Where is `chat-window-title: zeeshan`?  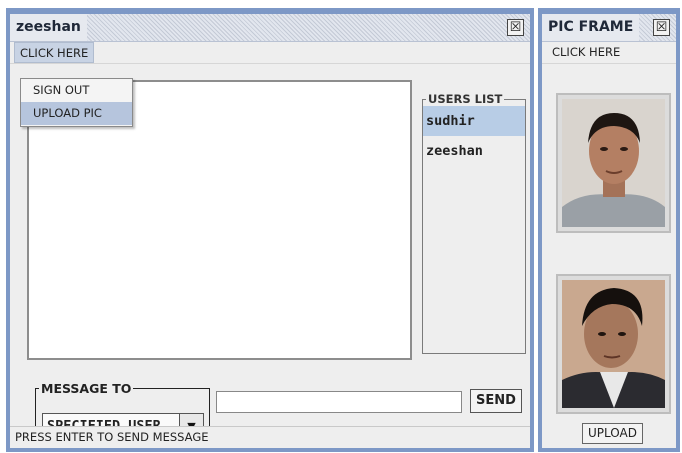 chat-window-title: zeeshan is located at coordinates (48, 27).